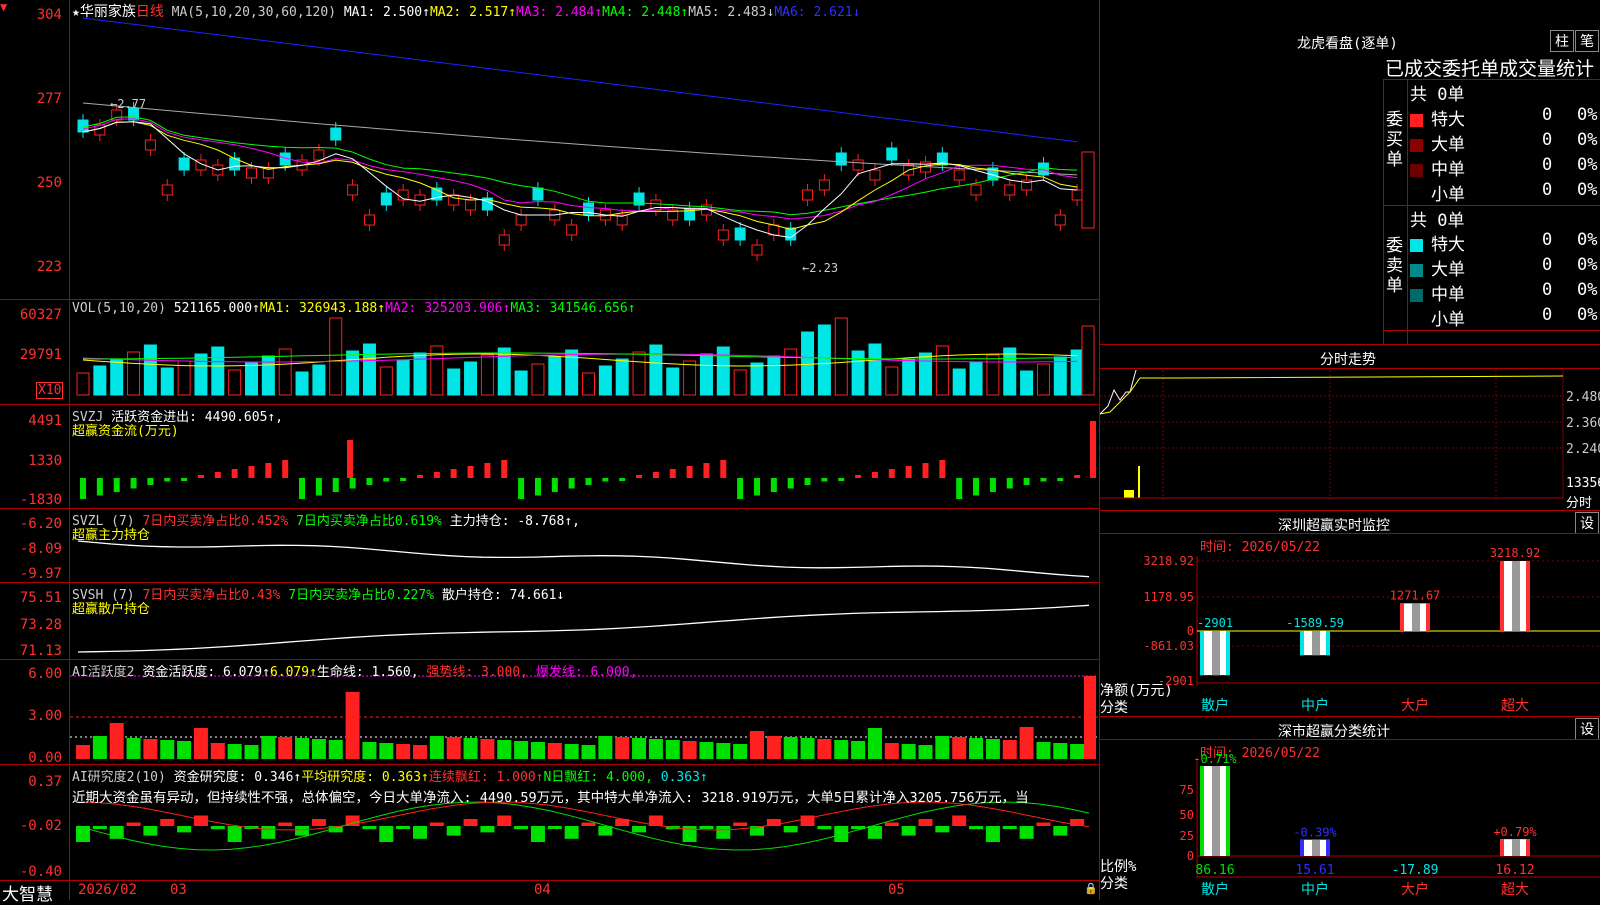  What do you see at coordinates (1139, 482) in the screenshot?
I see `intraday-volume-bar` at bounding box center [1139, 482].